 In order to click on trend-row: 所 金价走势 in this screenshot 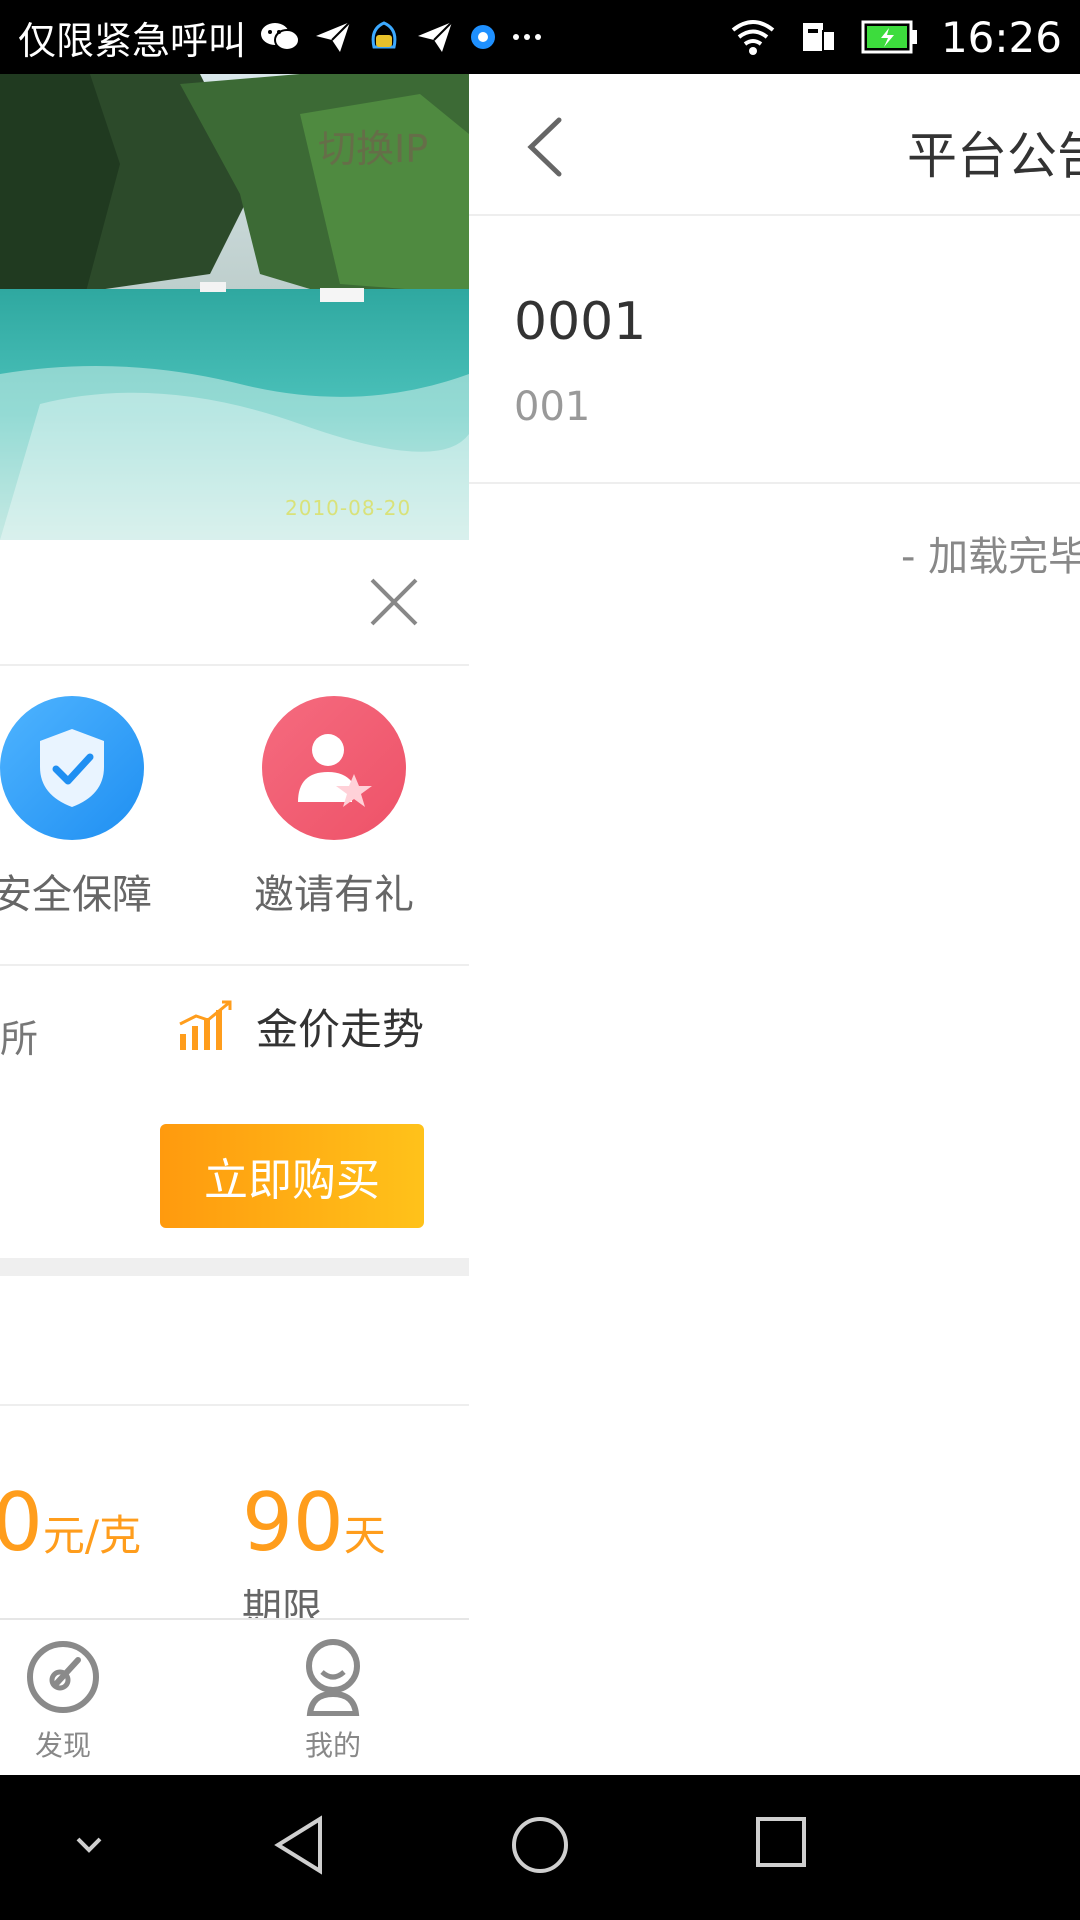, I will do `click(234, 1031)`.